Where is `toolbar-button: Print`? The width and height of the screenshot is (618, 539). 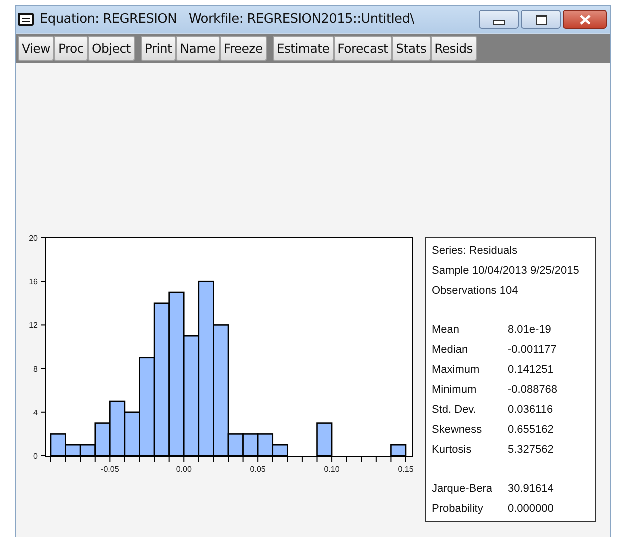 toolbar-button: Print is located at coordinates (158, 48).